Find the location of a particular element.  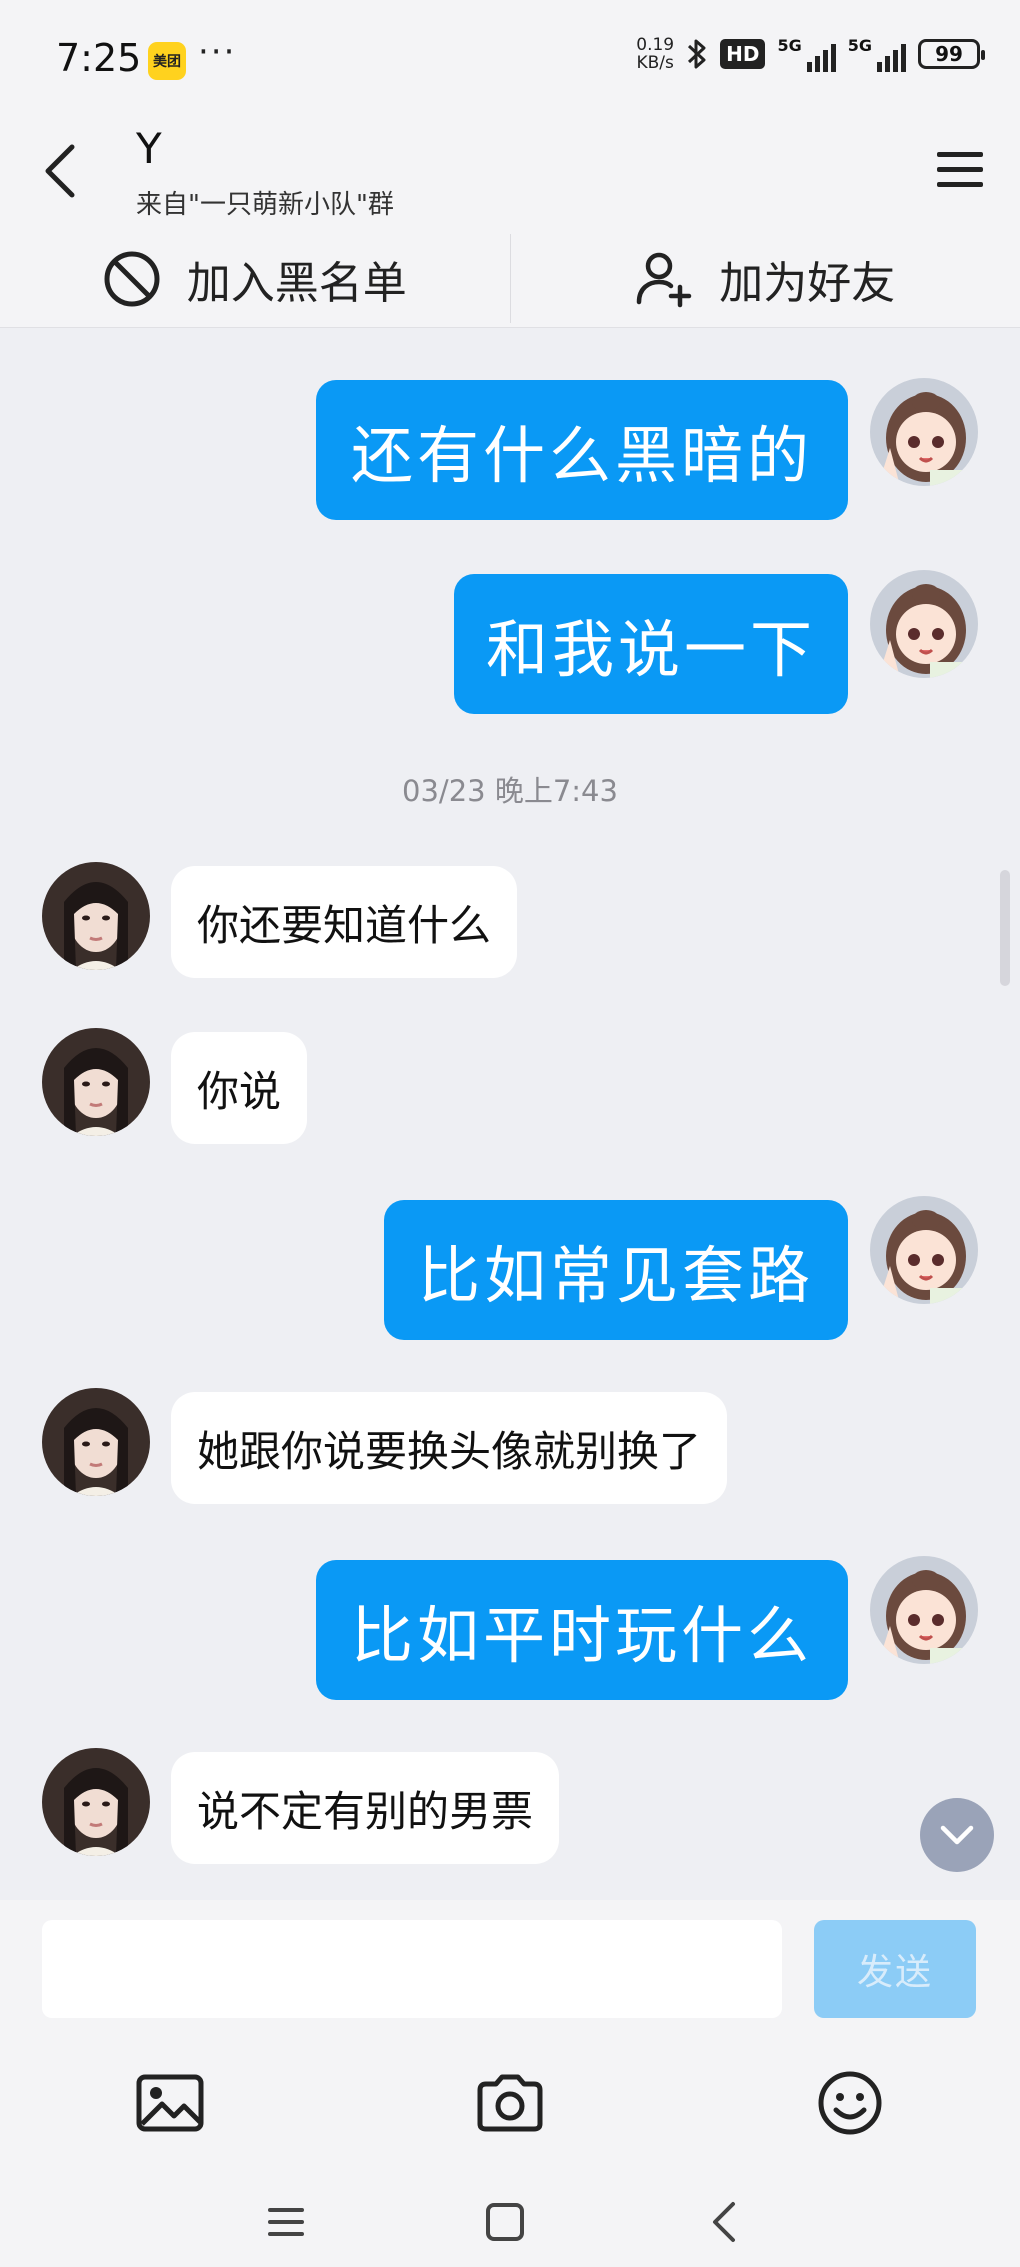

network-speed-value: 0.19 is located at coordinates (655, 45).